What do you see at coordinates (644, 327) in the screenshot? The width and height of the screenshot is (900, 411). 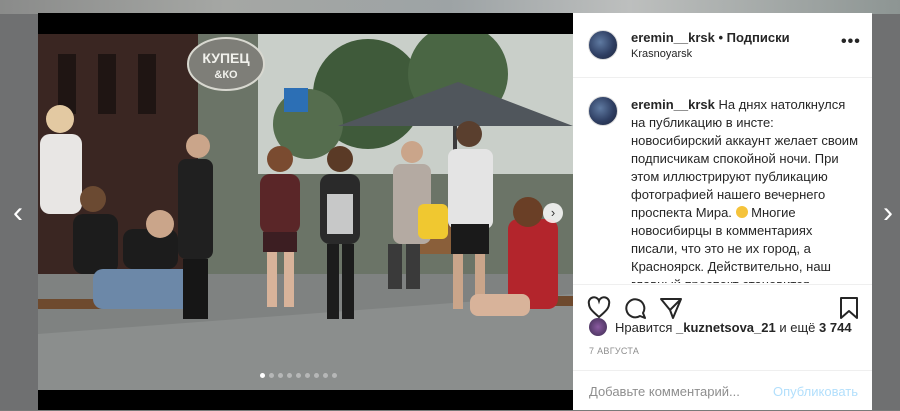 I see `likes-prefix: Нравится` at bounding box center [644, 327].